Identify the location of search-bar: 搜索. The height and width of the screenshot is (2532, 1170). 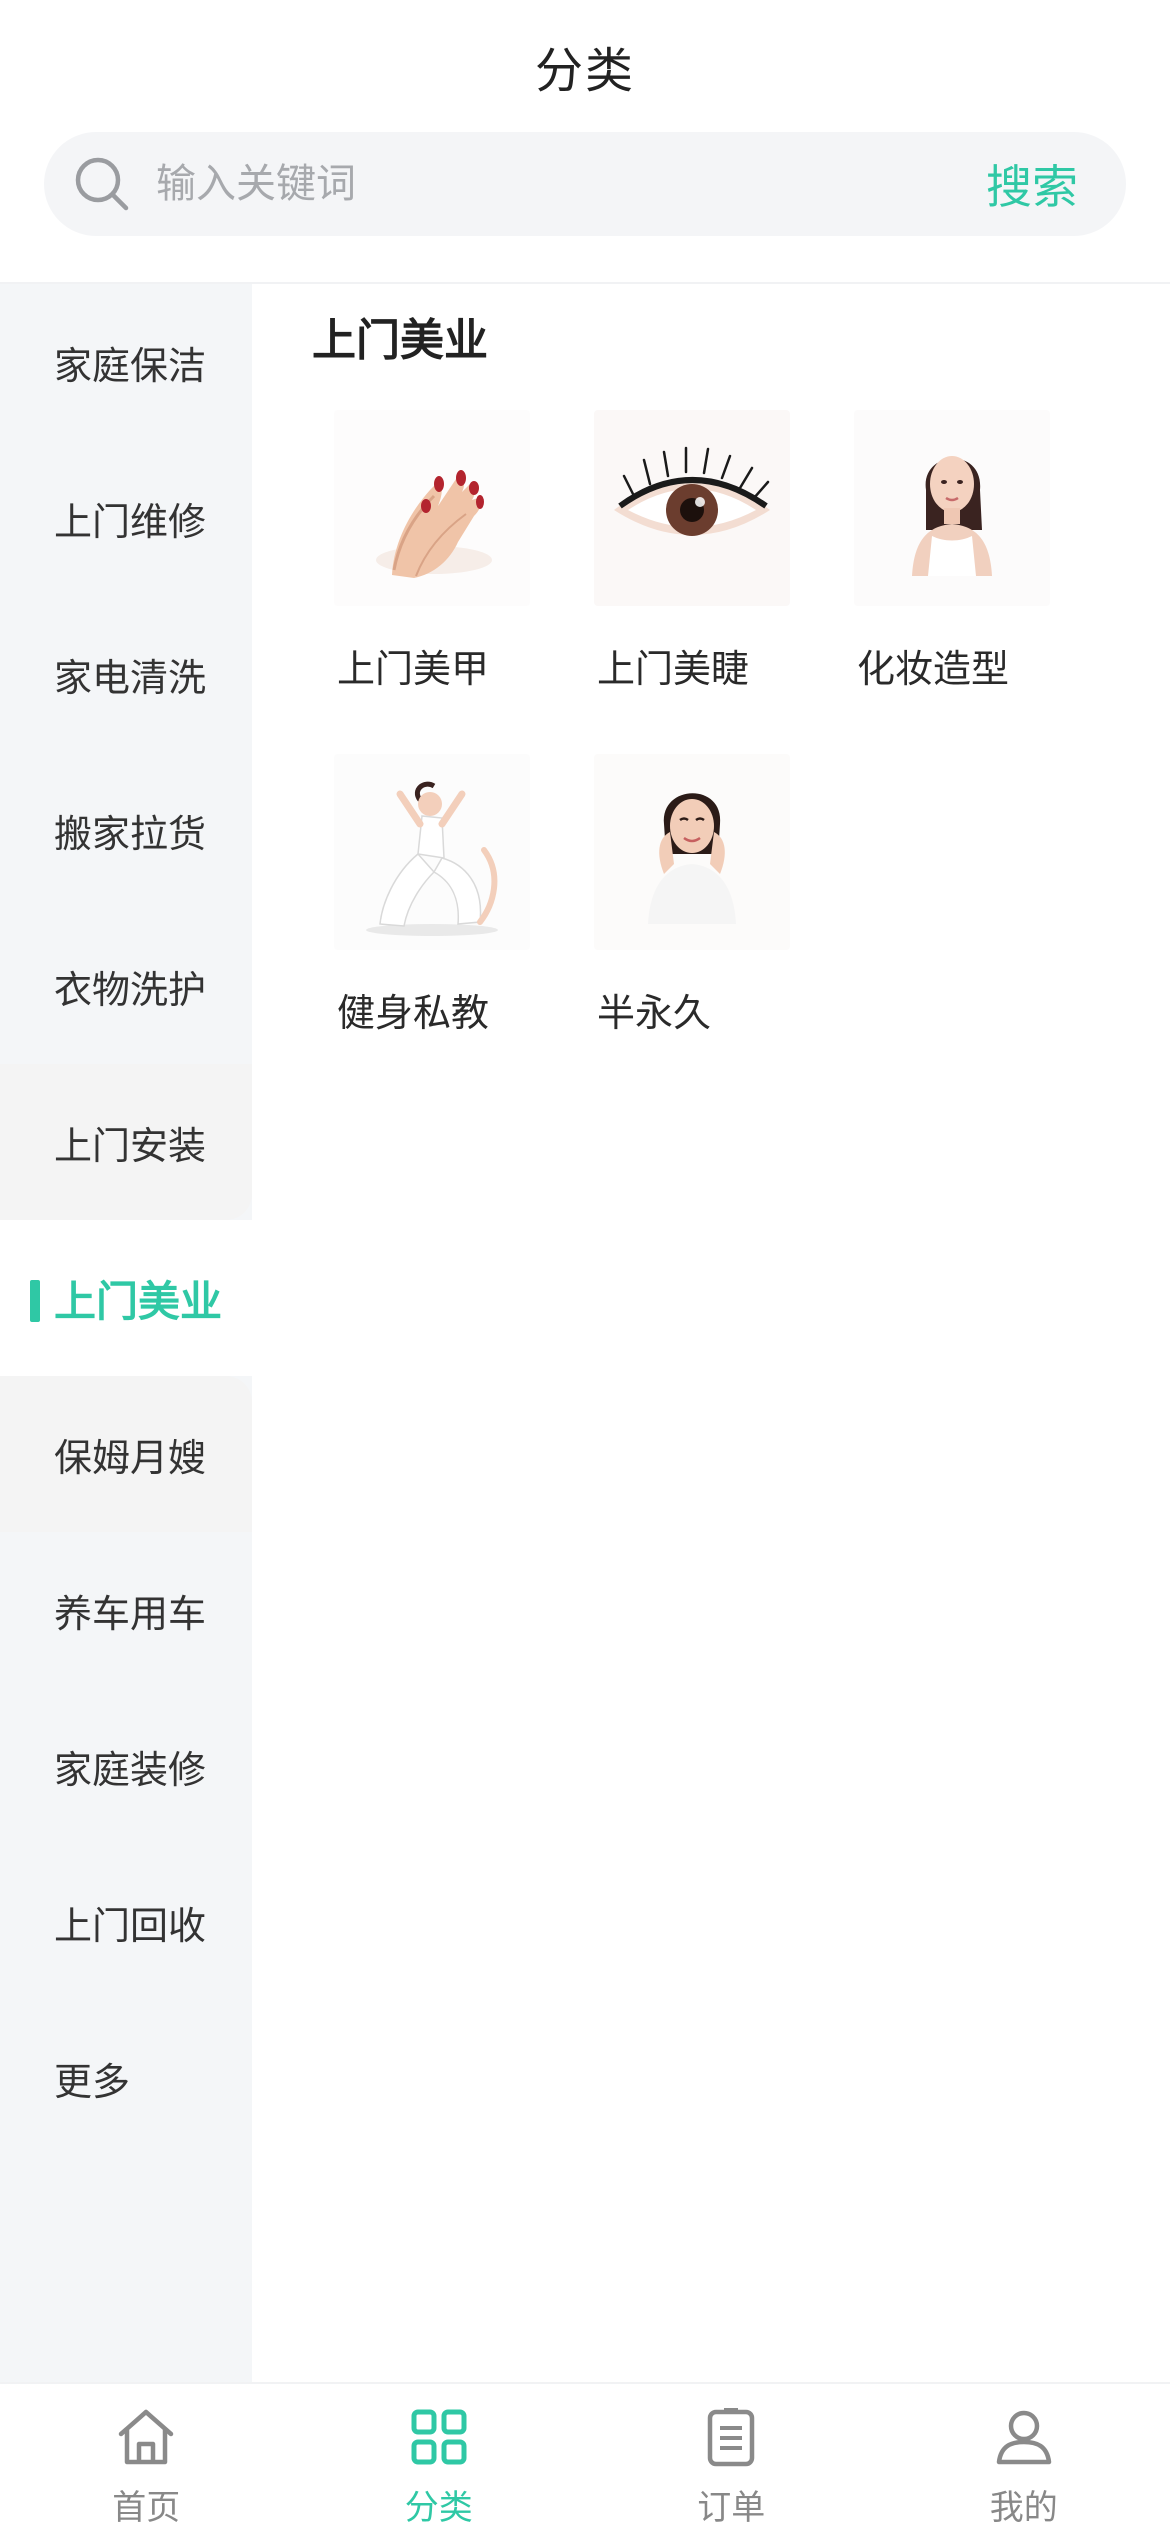
(585, 184).